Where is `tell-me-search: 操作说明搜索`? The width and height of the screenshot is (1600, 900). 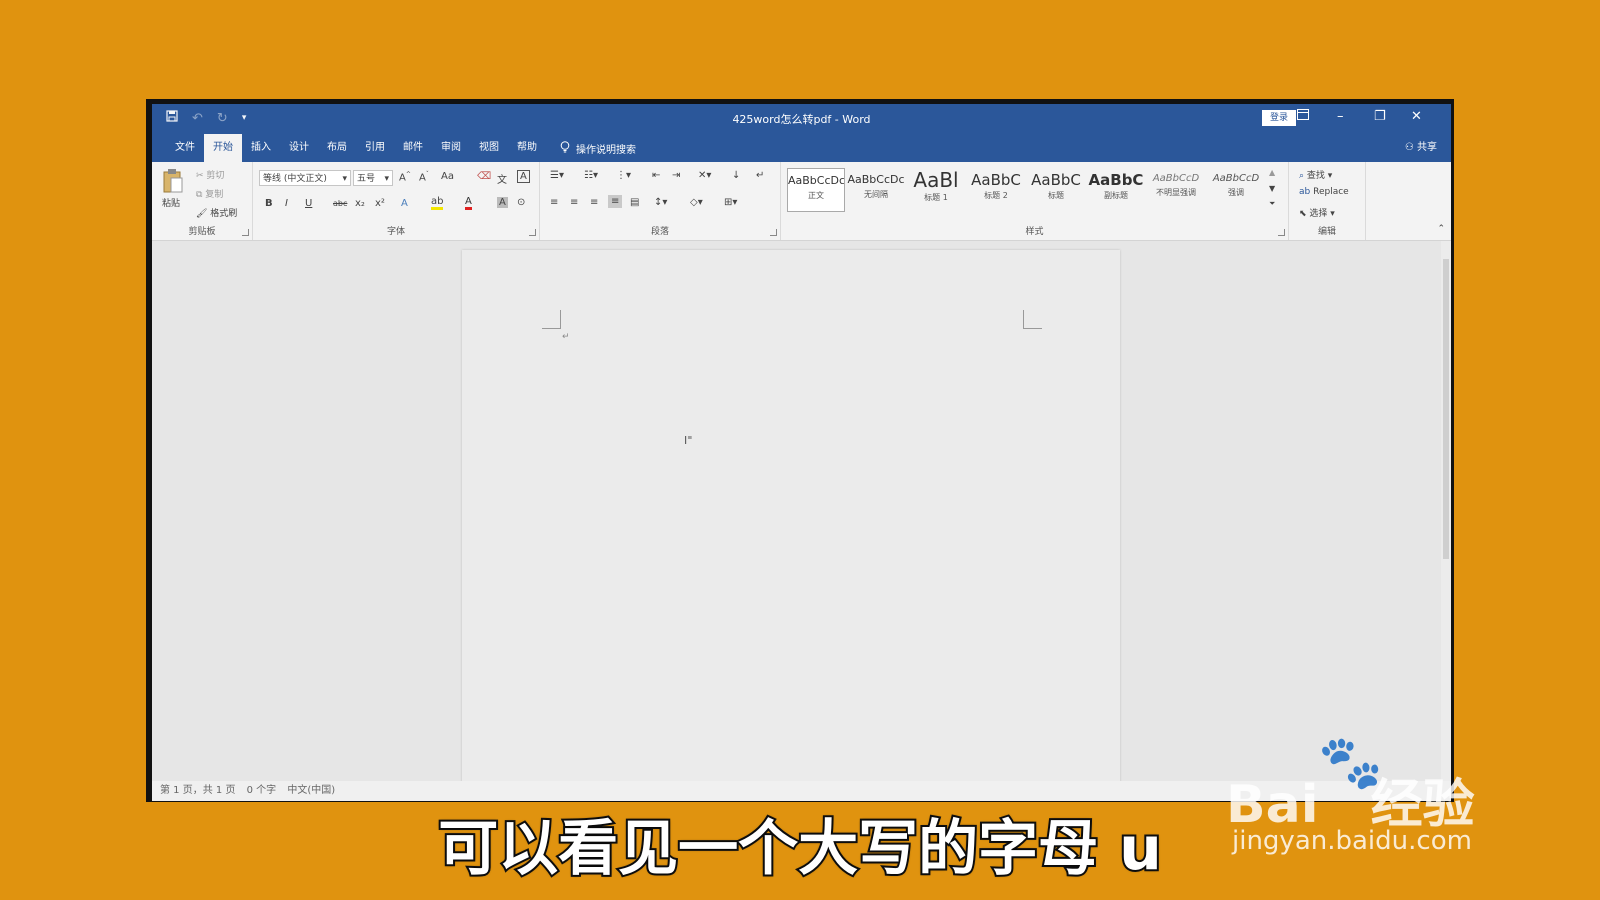 tell-me-search: 操作说明搜索 is located at coordinates (598, 148).